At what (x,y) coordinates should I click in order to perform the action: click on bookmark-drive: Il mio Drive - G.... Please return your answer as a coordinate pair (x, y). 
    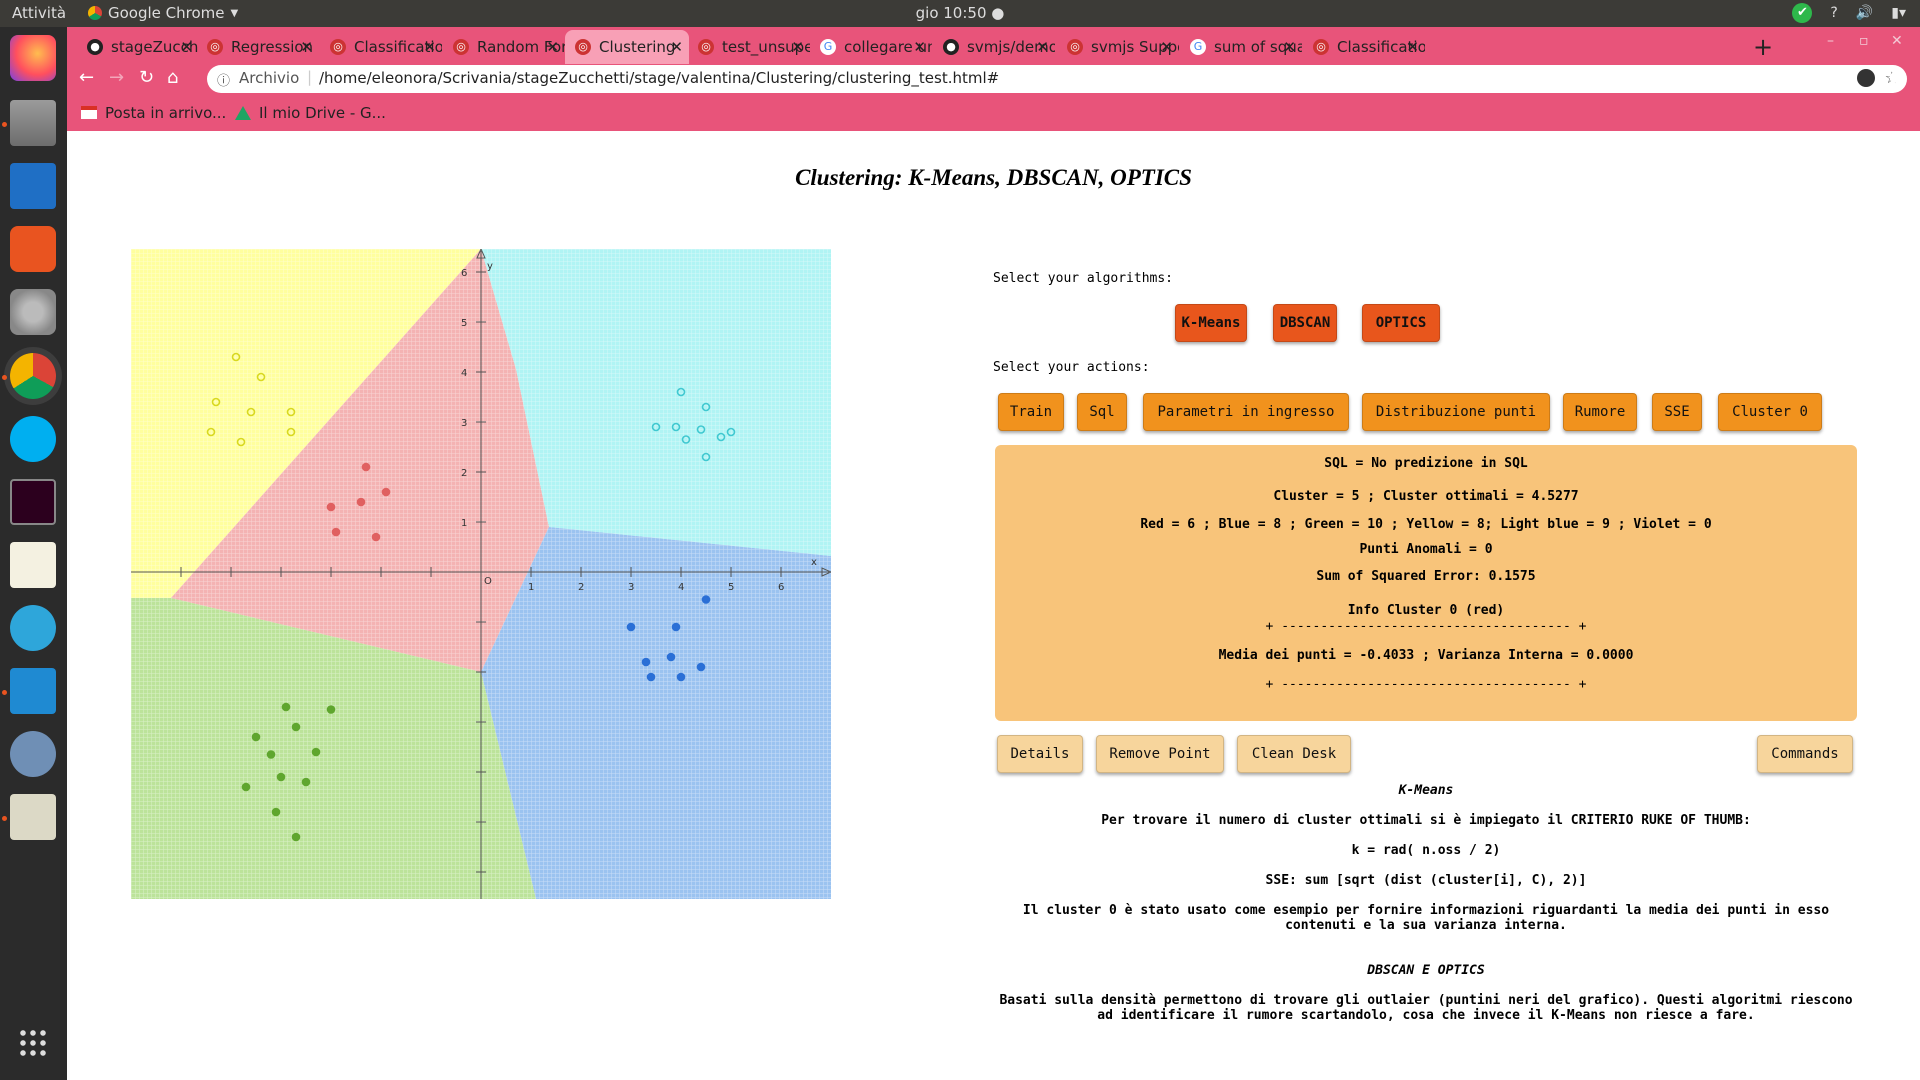
    Looking at the image, I should click on (322, 113).